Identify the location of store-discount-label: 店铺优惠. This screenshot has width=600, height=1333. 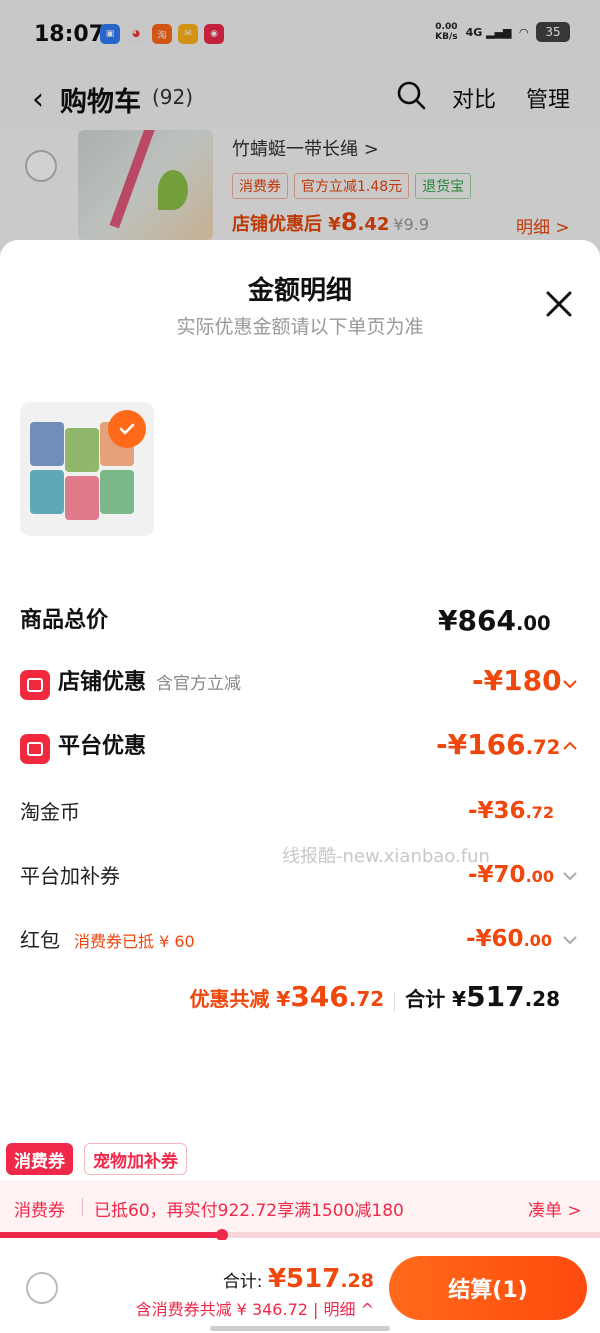
(102, 682).